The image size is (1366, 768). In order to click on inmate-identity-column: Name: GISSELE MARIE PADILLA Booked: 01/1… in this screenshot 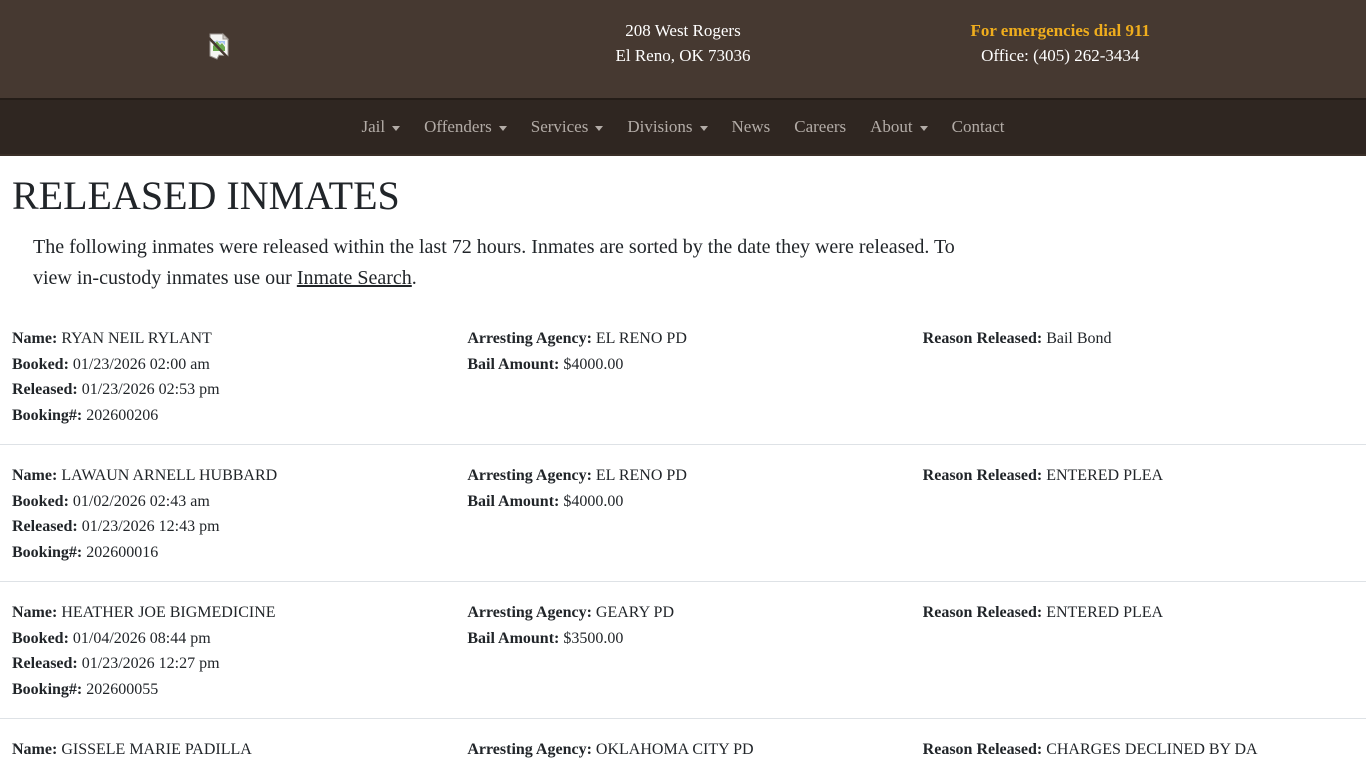, I will do `click(227, 752)`.